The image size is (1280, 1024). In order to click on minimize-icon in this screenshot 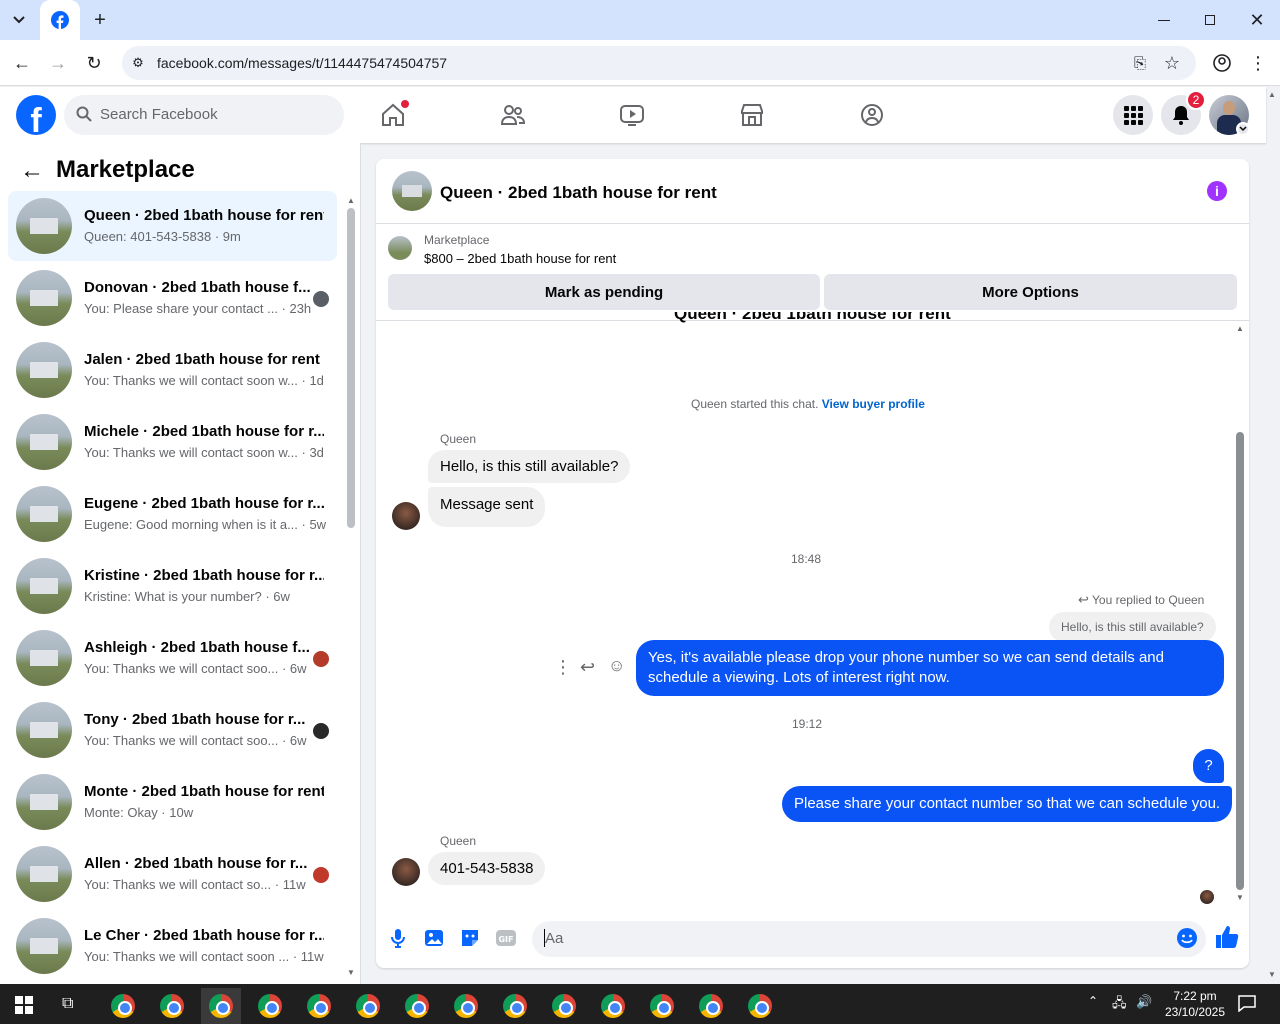, I will do `click(1164, 20)`.